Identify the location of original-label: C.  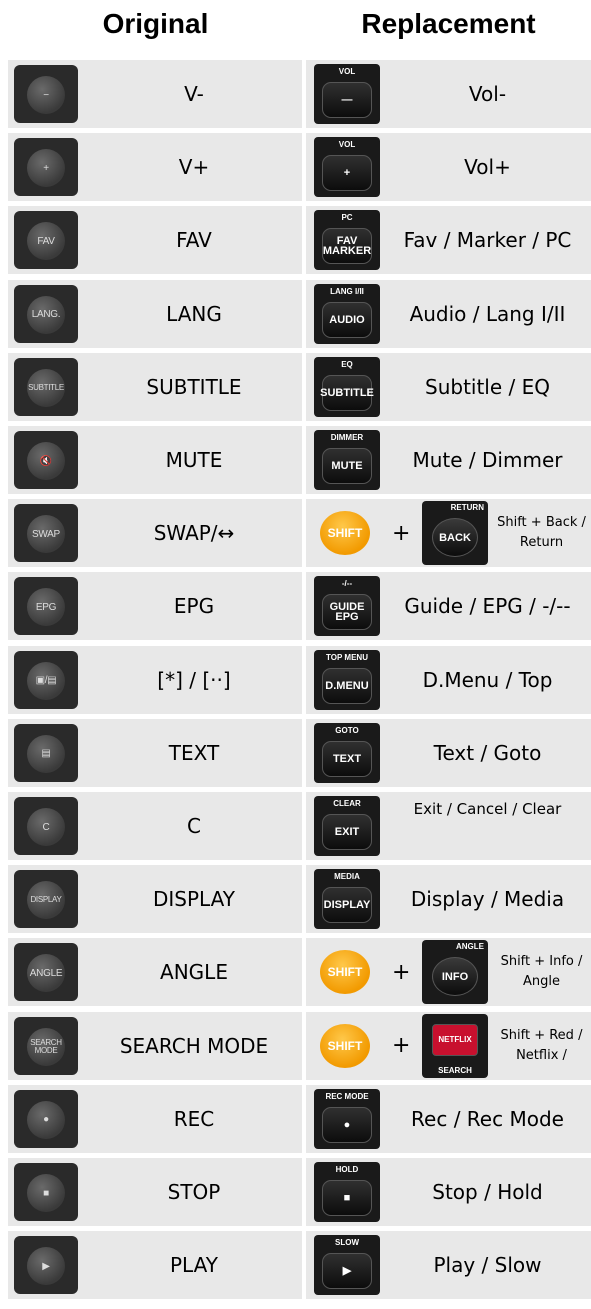
(194, 826).